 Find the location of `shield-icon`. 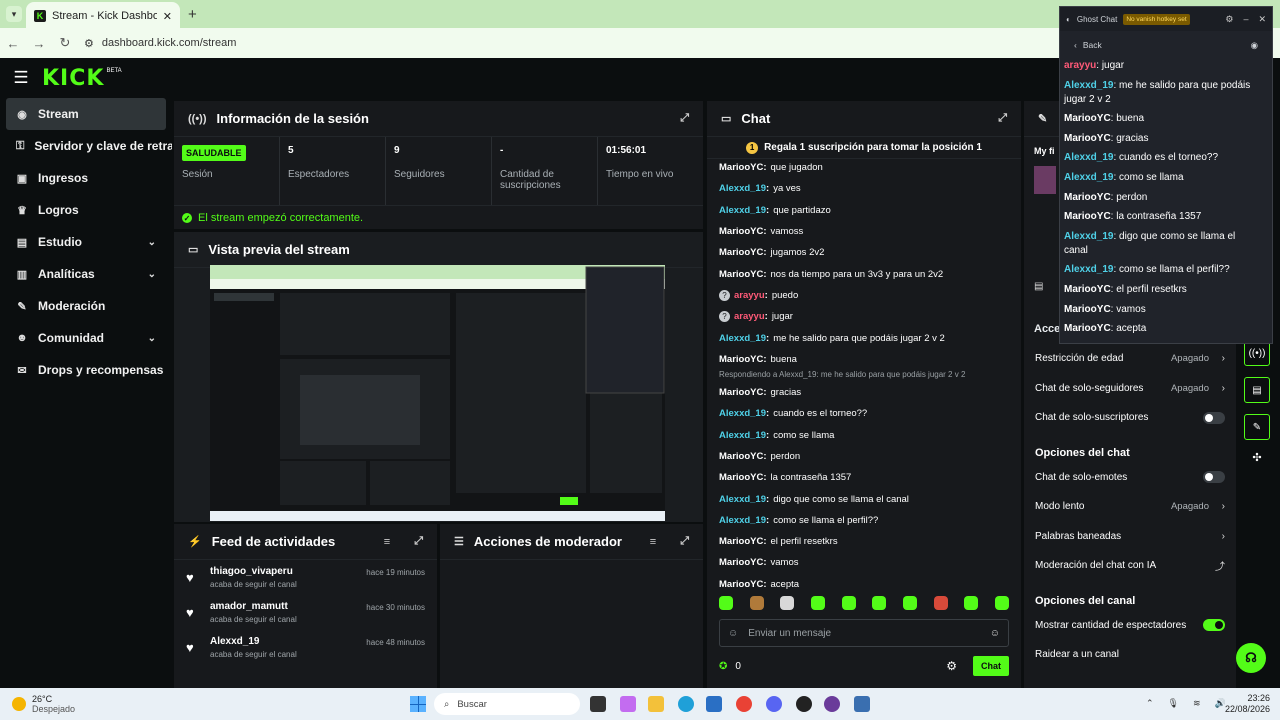

shield-icon is located at coordinates (862, 704).